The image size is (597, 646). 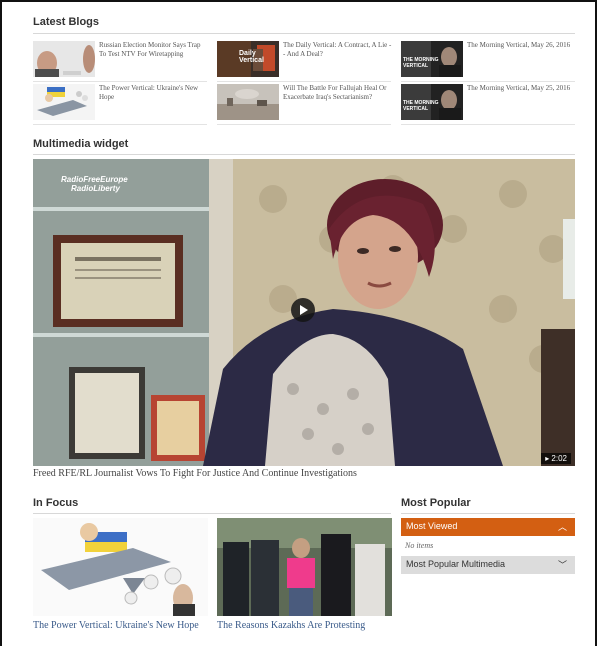 What do you see at coordinates (562, 527) in the screenshot?
I see `chevron-up-icon: ︿` at bounding box center [562, 527].